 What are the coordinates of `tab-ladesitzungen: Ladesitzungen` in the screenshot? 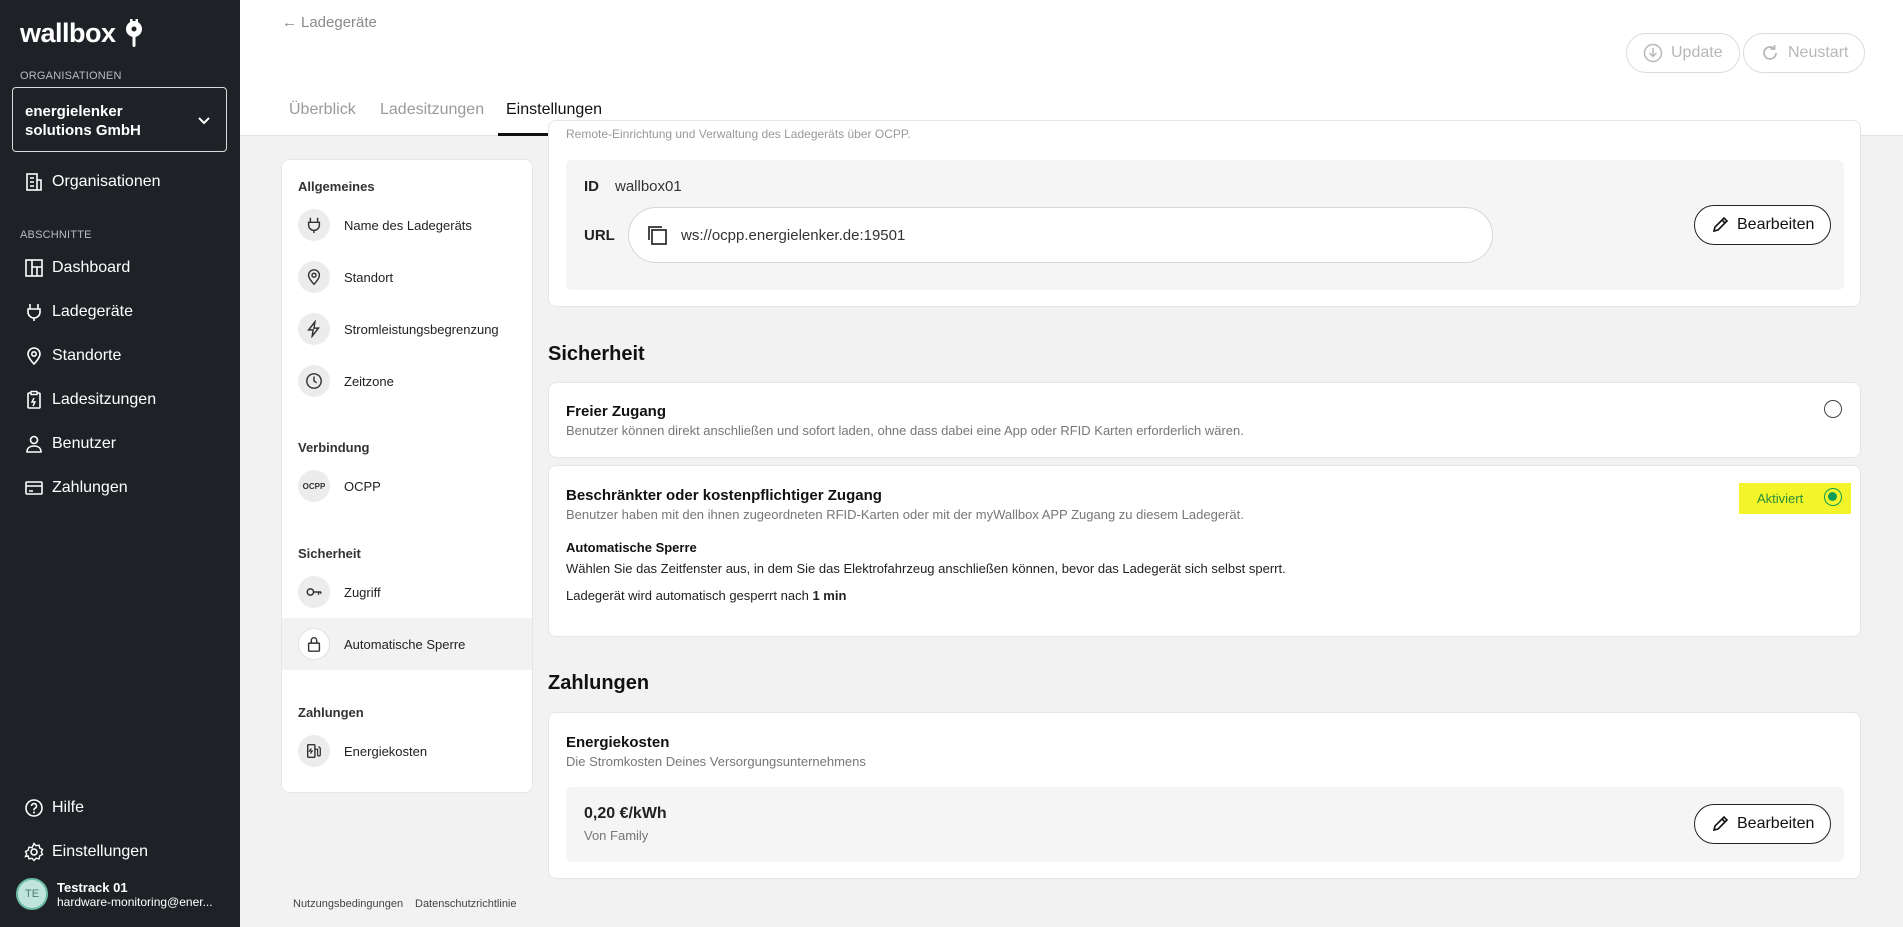 It's located at (432, 110).